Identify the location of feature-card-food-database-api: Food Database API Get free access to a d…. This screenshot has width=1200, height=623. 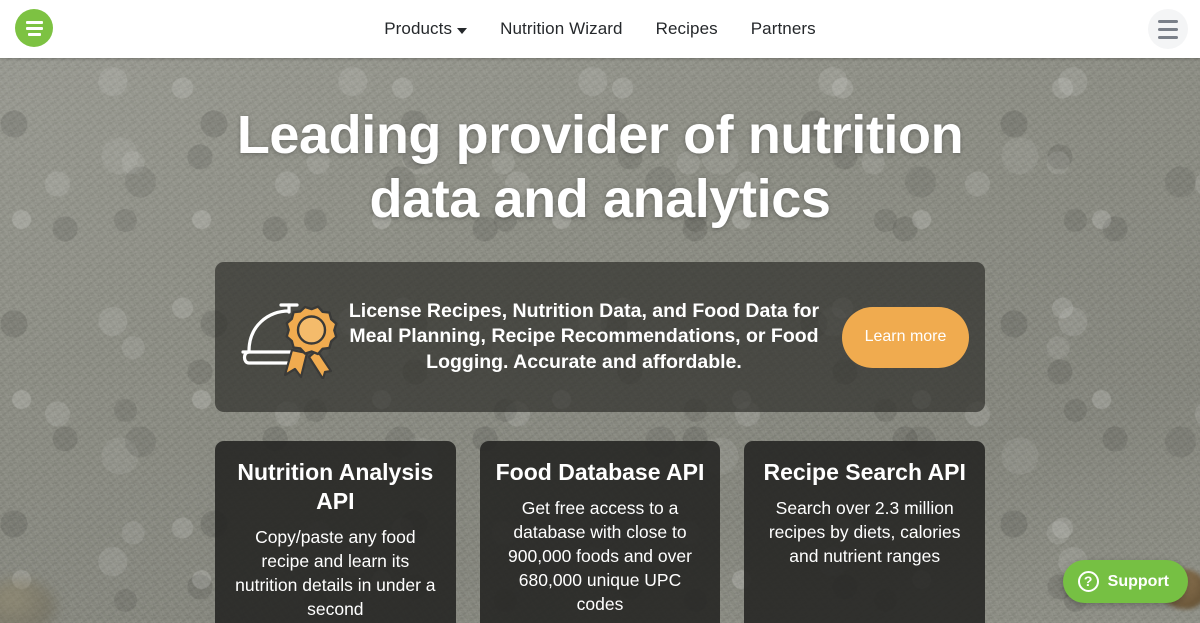
(600, 532).